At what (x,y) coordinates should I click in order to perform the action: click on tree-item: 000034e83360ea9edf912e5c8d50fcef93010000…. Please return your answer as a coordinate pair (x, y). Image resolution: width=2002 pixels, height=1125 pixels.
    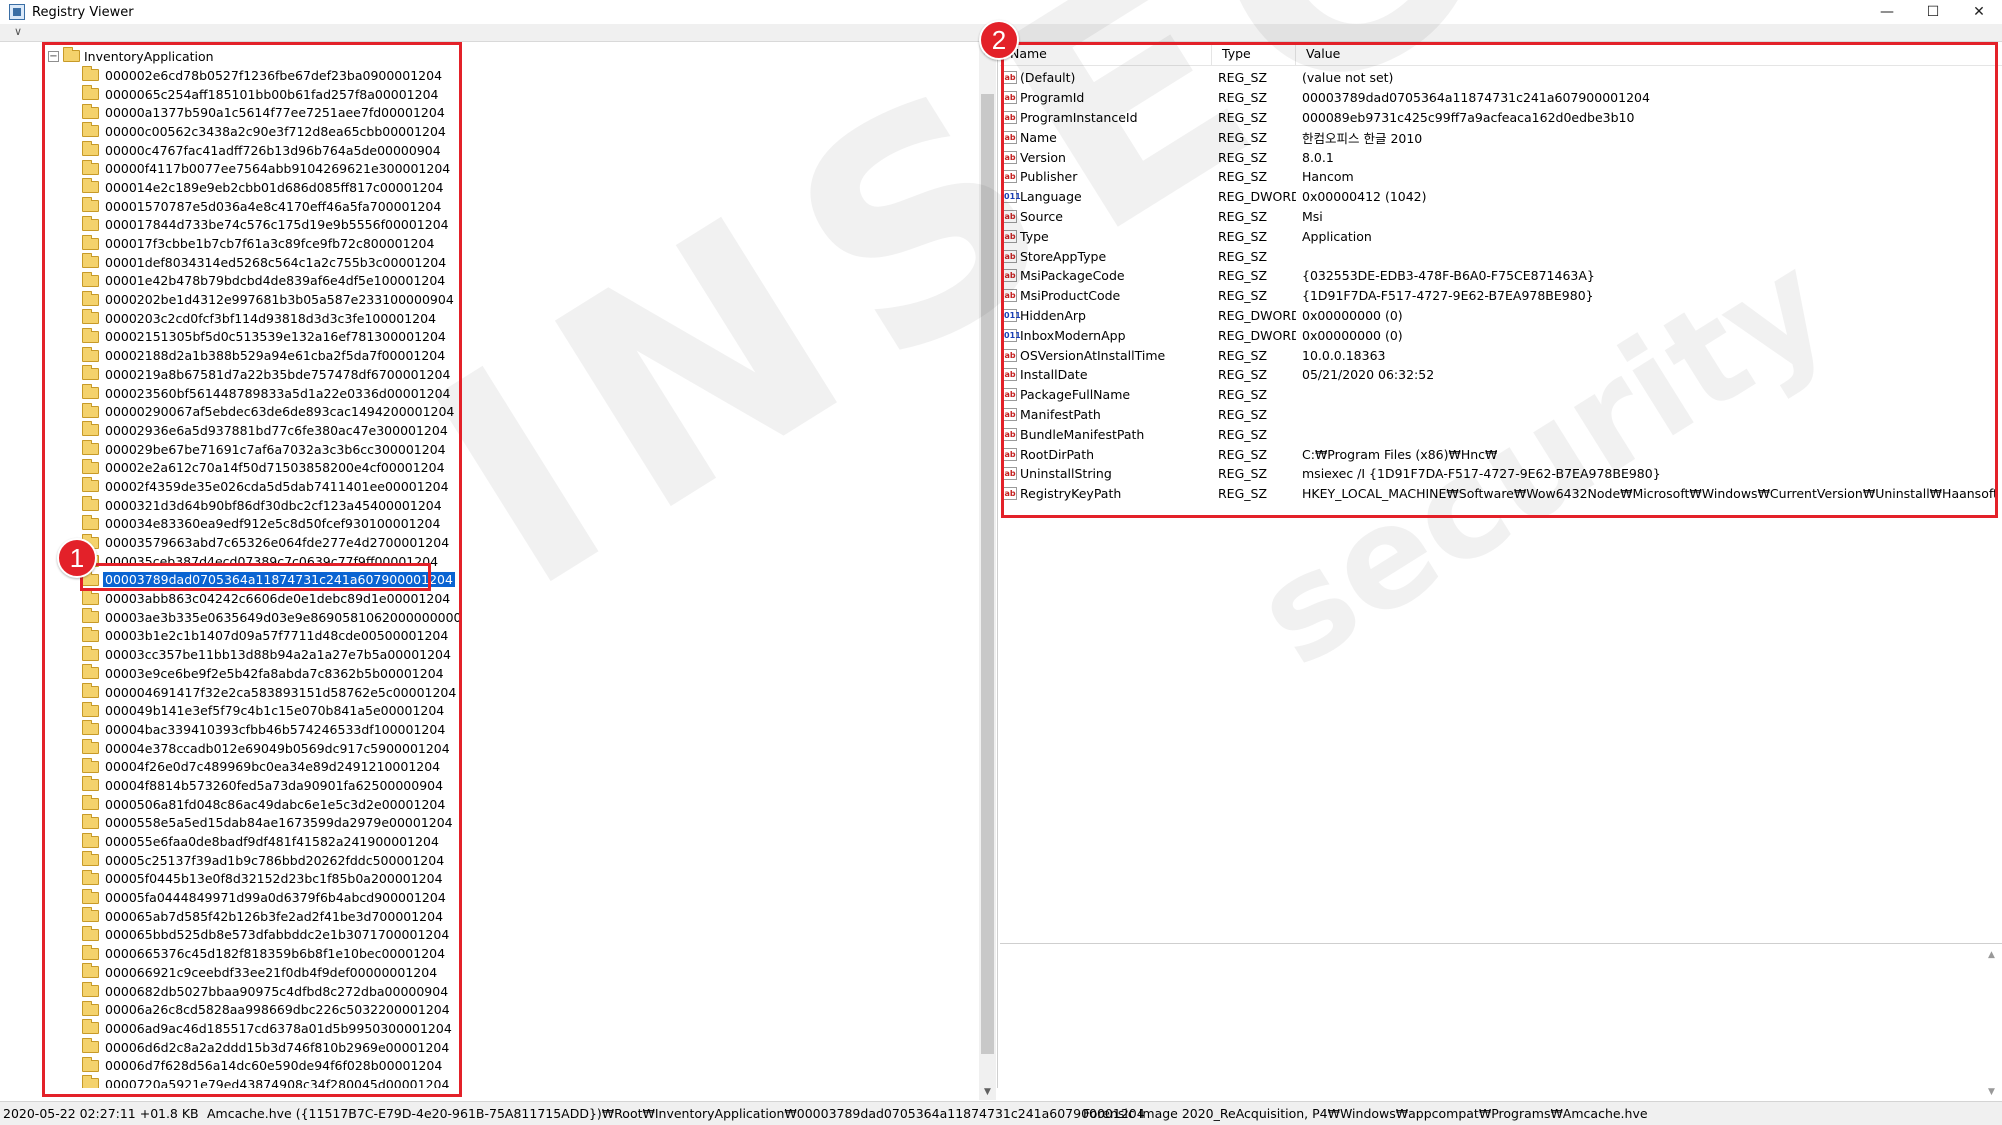
    Looking at the image, I should click on (532, 524).